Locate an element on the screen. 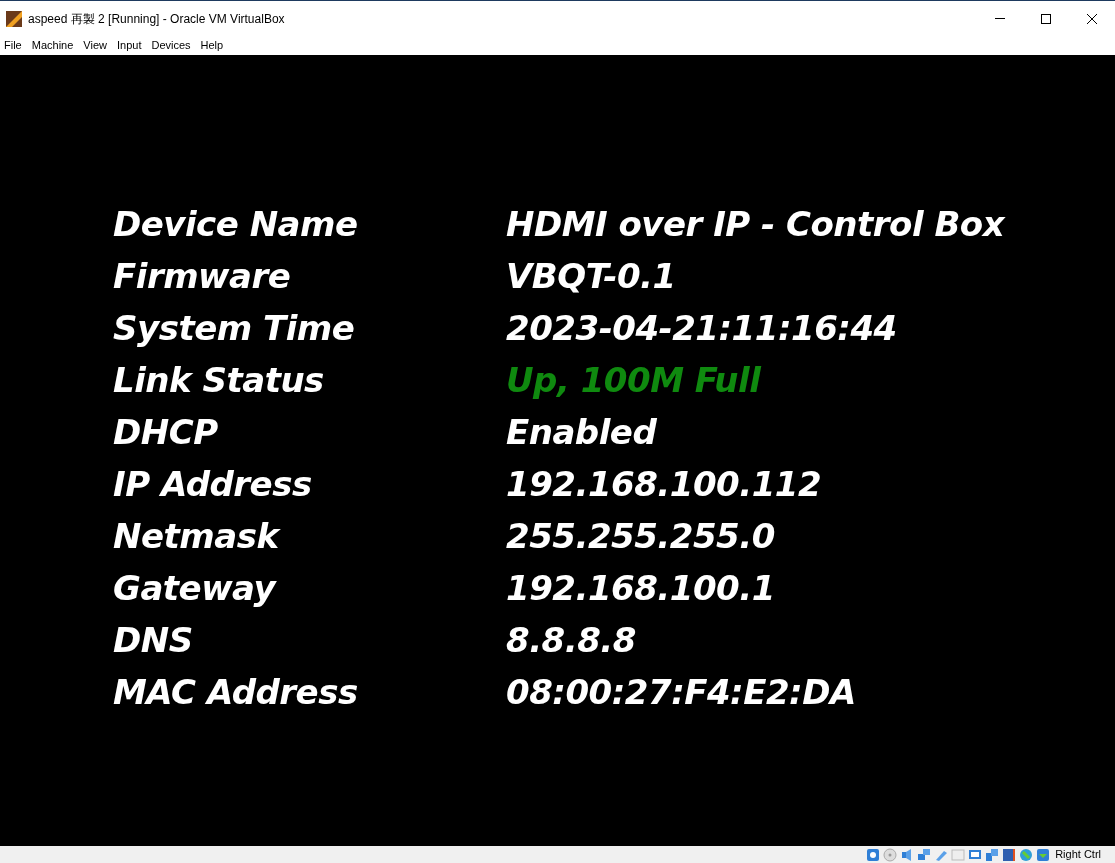  field-label: System Time is located at coordinates (234, 328).